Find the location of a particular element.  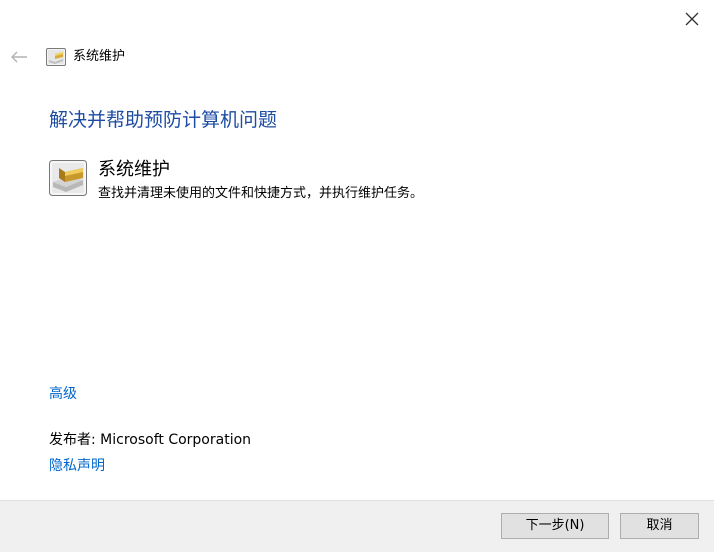

window-title: 系统维护 is located at coordinates (99, 56).